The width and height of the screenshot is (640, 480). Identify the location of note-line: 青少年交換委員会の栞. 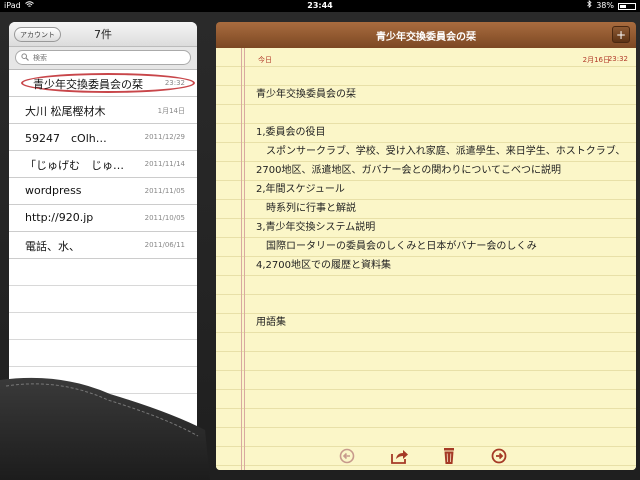
(306, 94).